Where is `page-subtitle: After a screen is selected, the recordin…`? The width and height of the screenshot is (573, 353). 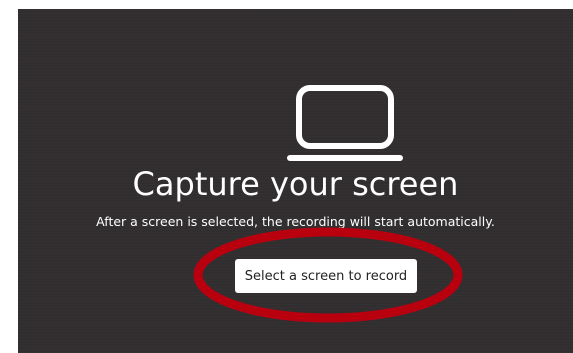 page-subtitle: After a screen is selected, the recordin… is located at coordinates (295, 221).